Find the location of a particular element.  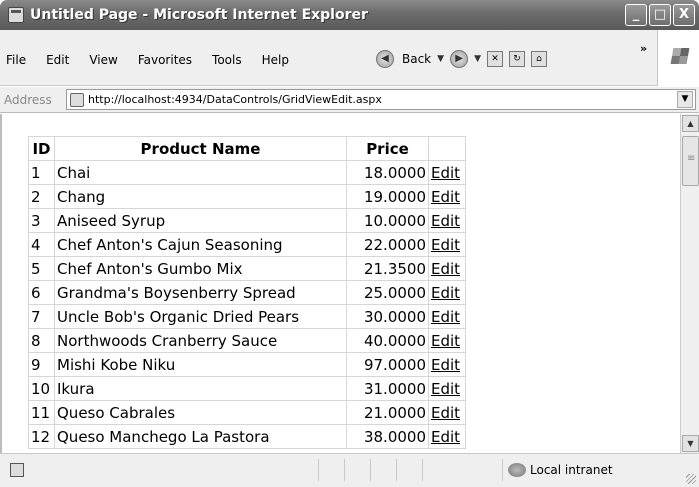

table-row: 2 Chang 19.0000 Edit is located at coordinates (247, 196).